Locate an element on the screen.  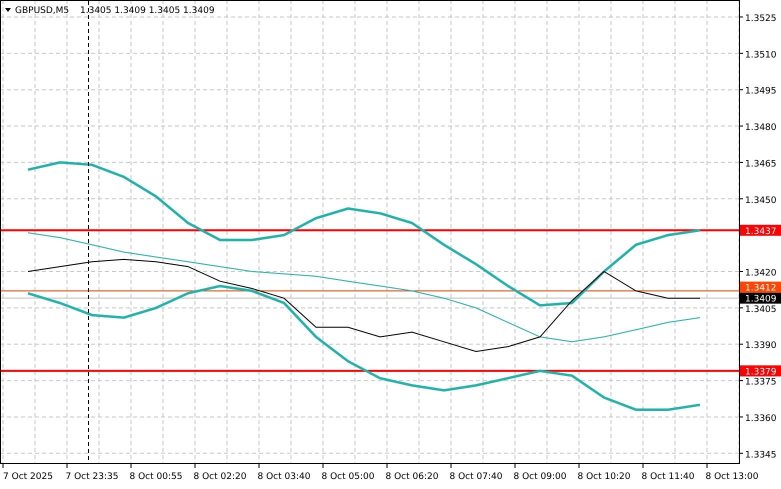
axis-label: 1.3390 is located at coordinates (760, 346).